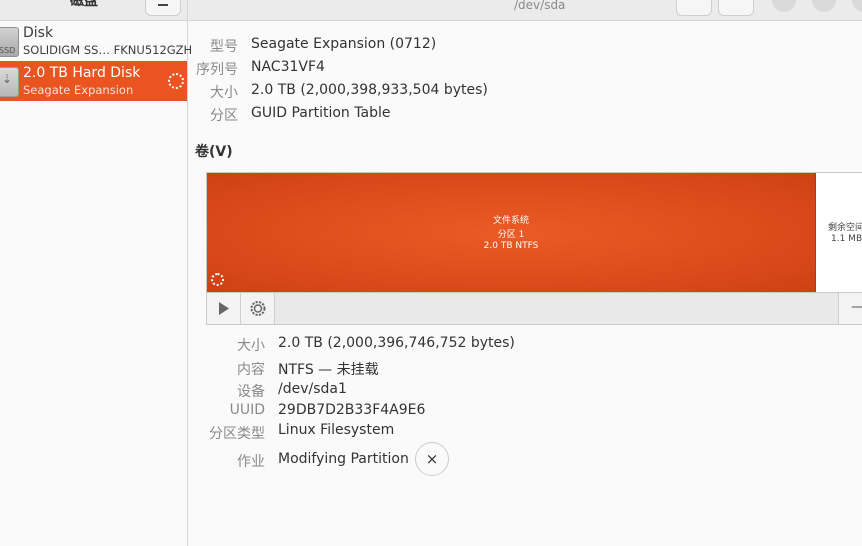 The image size is (862, 546). What do you see at coordinates (78, 90) in the screenshot?
I see `disk-subtitle: Seagate Expansion` at bounding box center [78, 90].